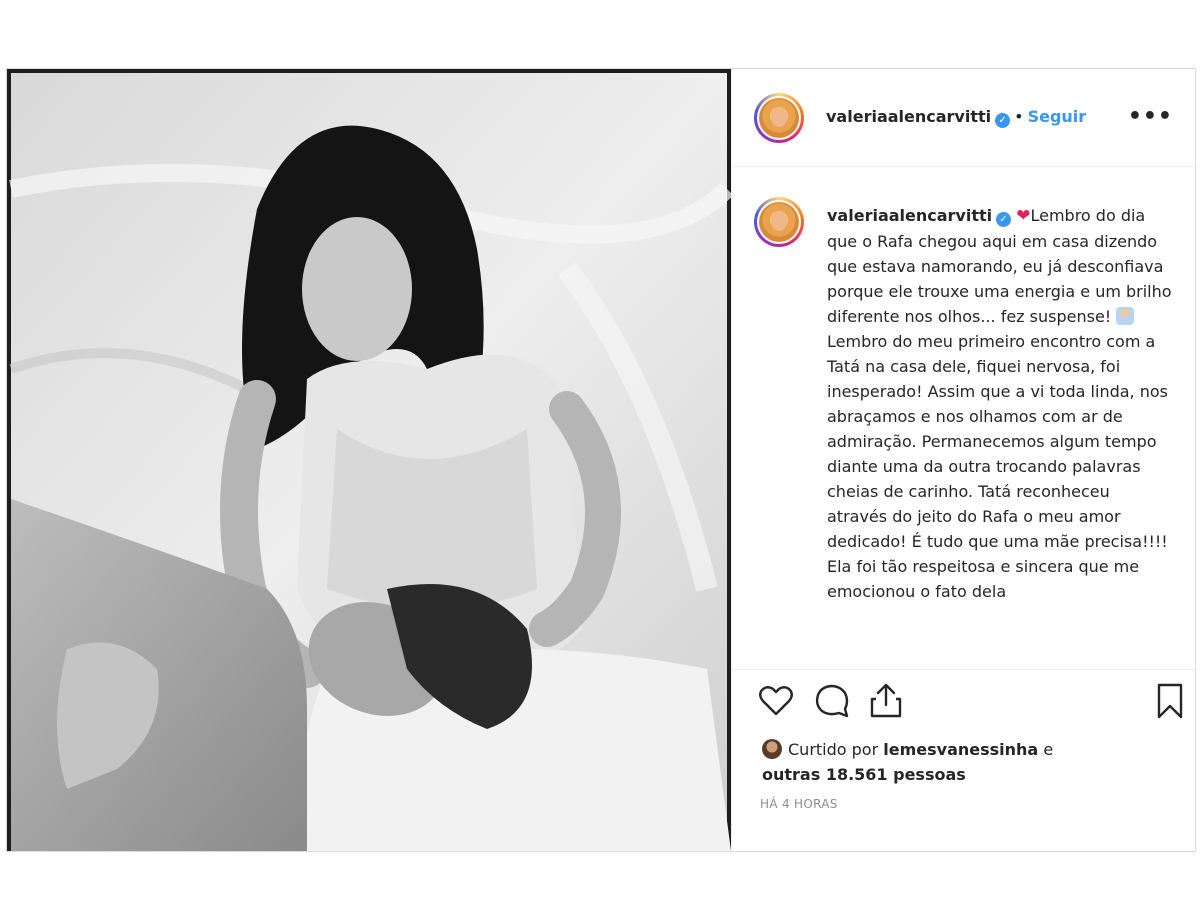 The width and height of the screenshot is (1200, 900). What do you see at coordinates (909, 215) in the screenshot?
I see `caption-username: valeriaalencarvitti` at bounding box center [909, 215].